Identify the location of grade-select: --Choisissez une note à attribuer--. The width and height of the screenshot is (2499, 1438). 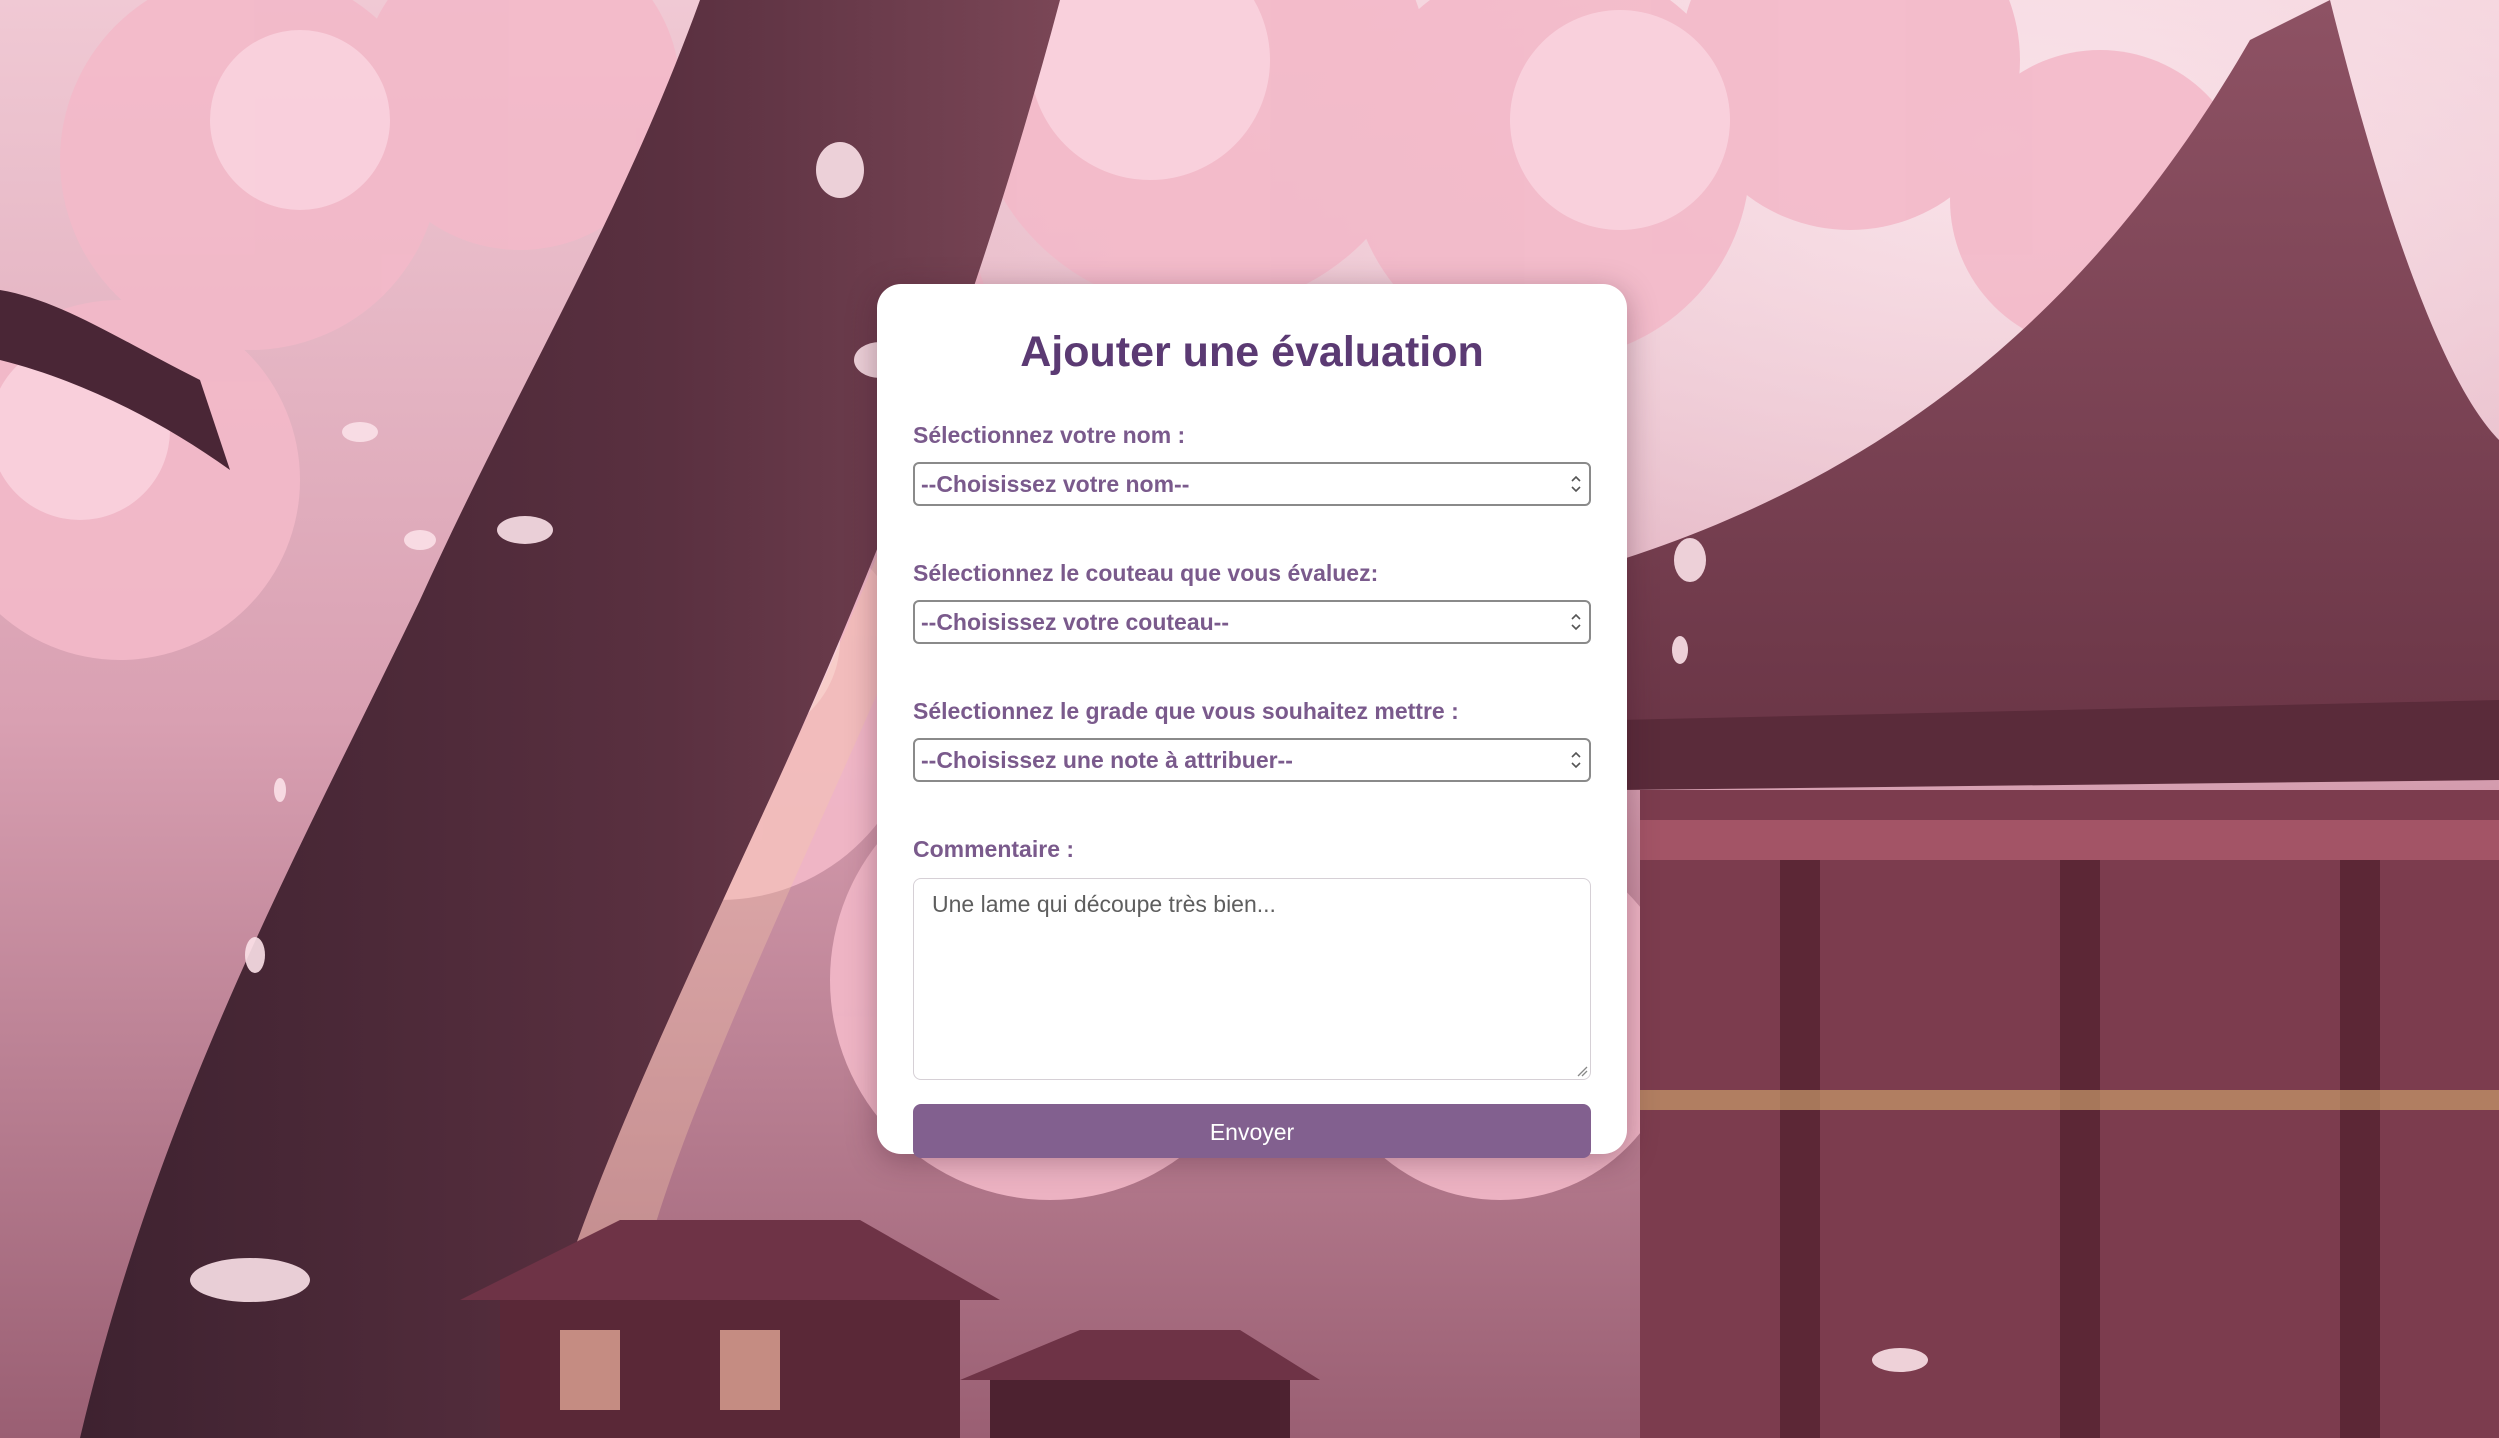
(1252, 760).